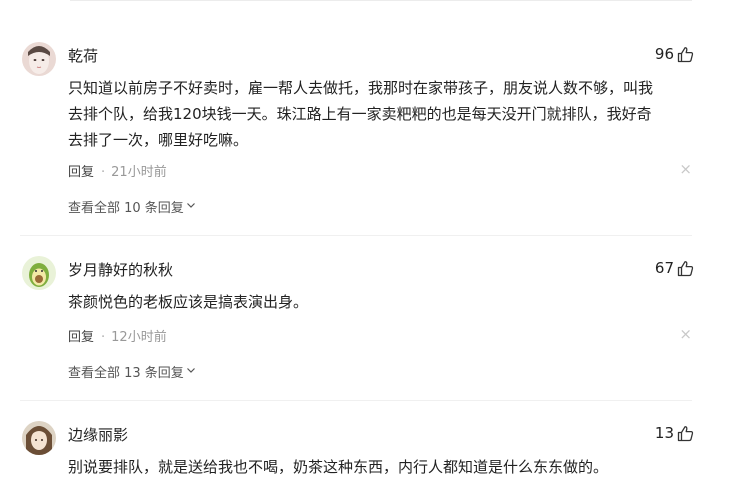 This screenshot has height=492, width=740. What do you see at coordinates (381, 0) in the screenshot?
I see `top-divider` at bounding box center [381, 0].